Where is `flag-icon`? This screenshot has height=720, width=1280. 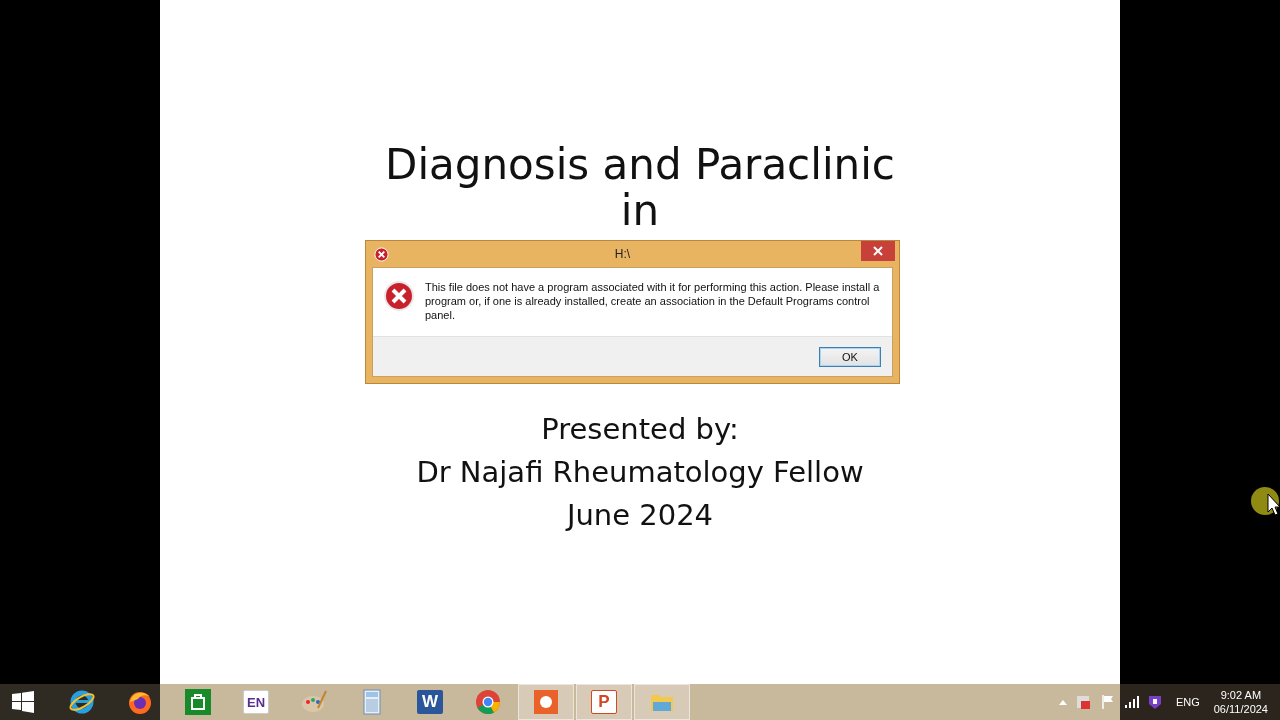 flag-icon is located at coordinates (1107, 702).